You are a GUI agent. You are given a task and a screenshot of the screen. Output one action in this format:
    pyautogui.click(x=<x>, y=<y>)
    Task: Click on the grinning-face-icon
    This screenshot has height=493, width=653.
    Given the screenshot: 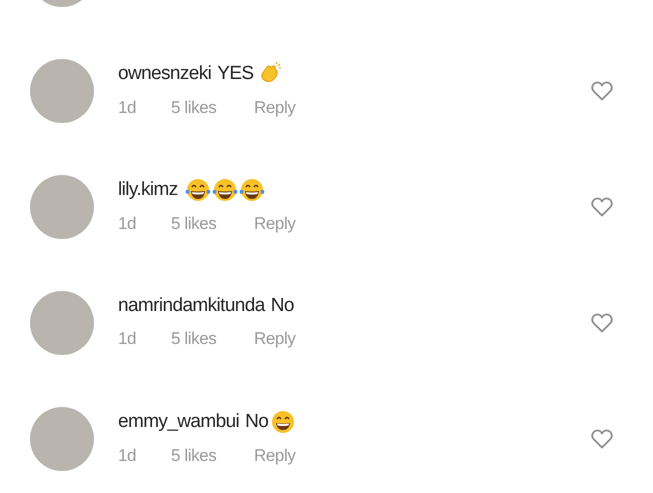 What is the action you would take?
    pyautogui.click(x=283, y=422)
    